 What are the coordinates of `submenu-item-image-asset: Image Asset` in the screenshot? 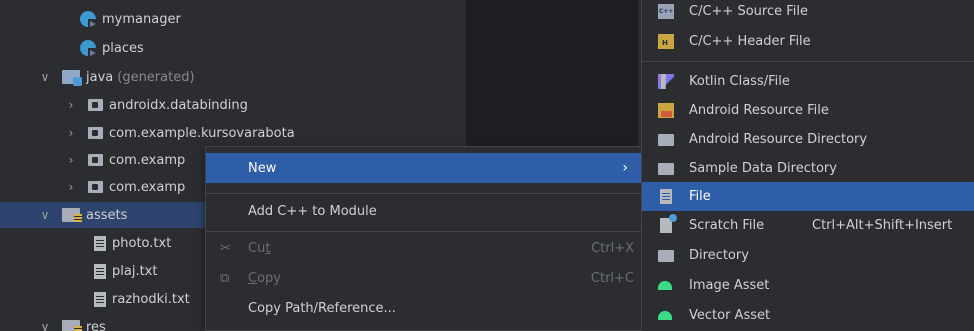 It's located at (808, 285).